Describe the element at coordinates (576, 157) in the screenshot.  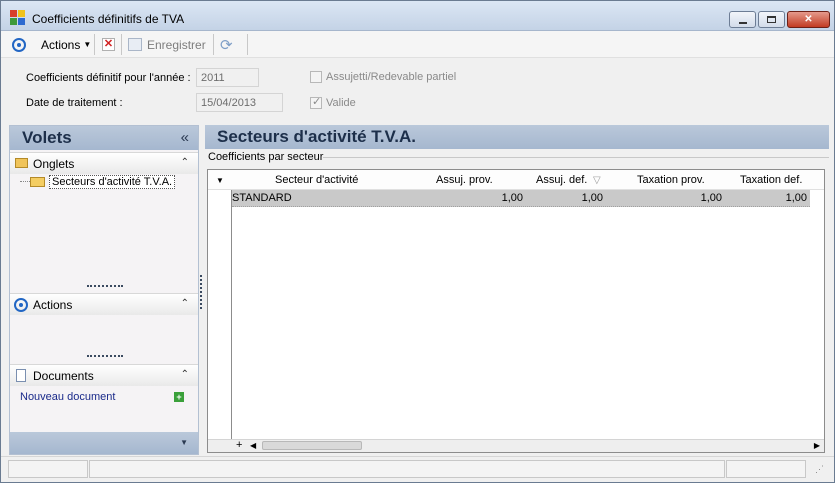
I see `group-border` at that location.